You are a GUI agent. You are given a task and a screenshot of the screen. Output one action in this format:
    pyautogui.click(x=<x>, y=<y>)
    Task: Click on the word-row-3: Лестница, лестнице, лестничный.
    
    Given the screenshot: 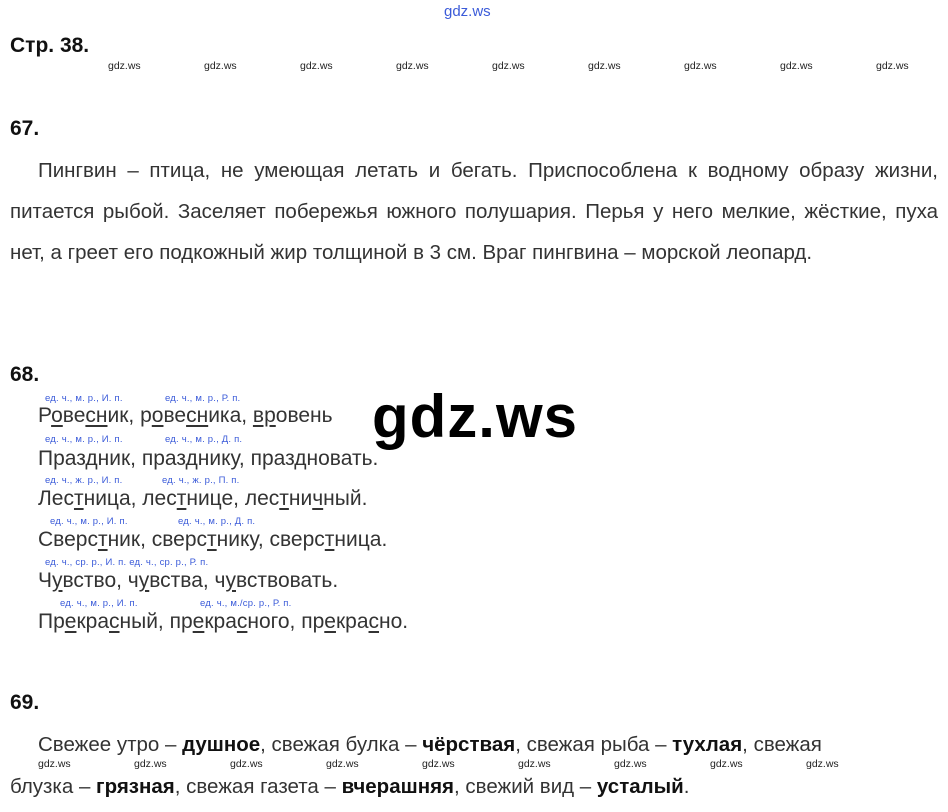 What is the action you would take?
    pyautogui.click(x=203, y=498)
    